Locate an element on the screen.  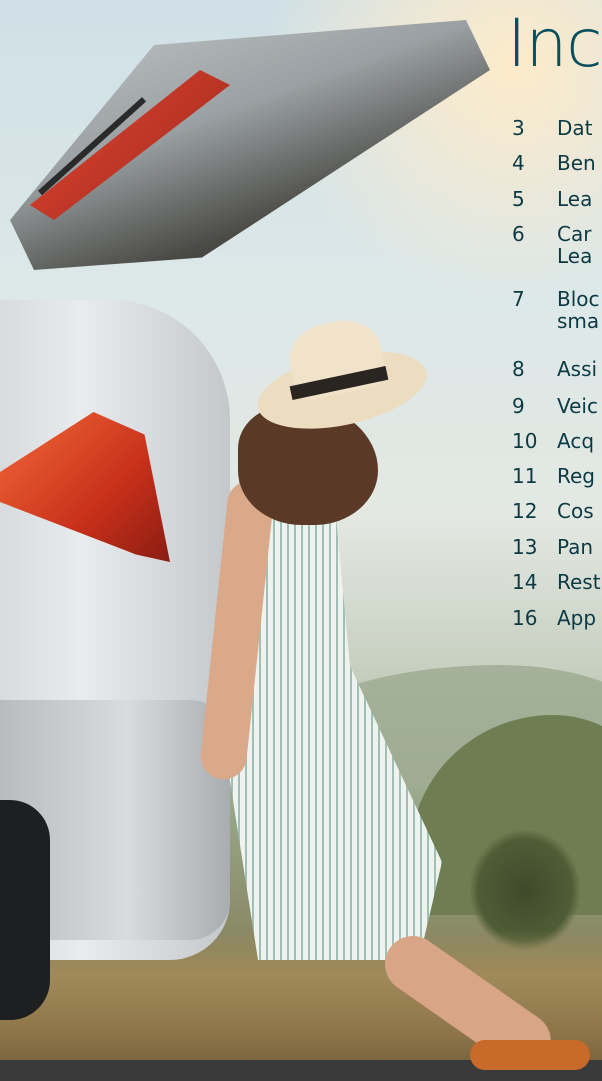
toc-entry-label: Ben is located at coordinates (576, 163).